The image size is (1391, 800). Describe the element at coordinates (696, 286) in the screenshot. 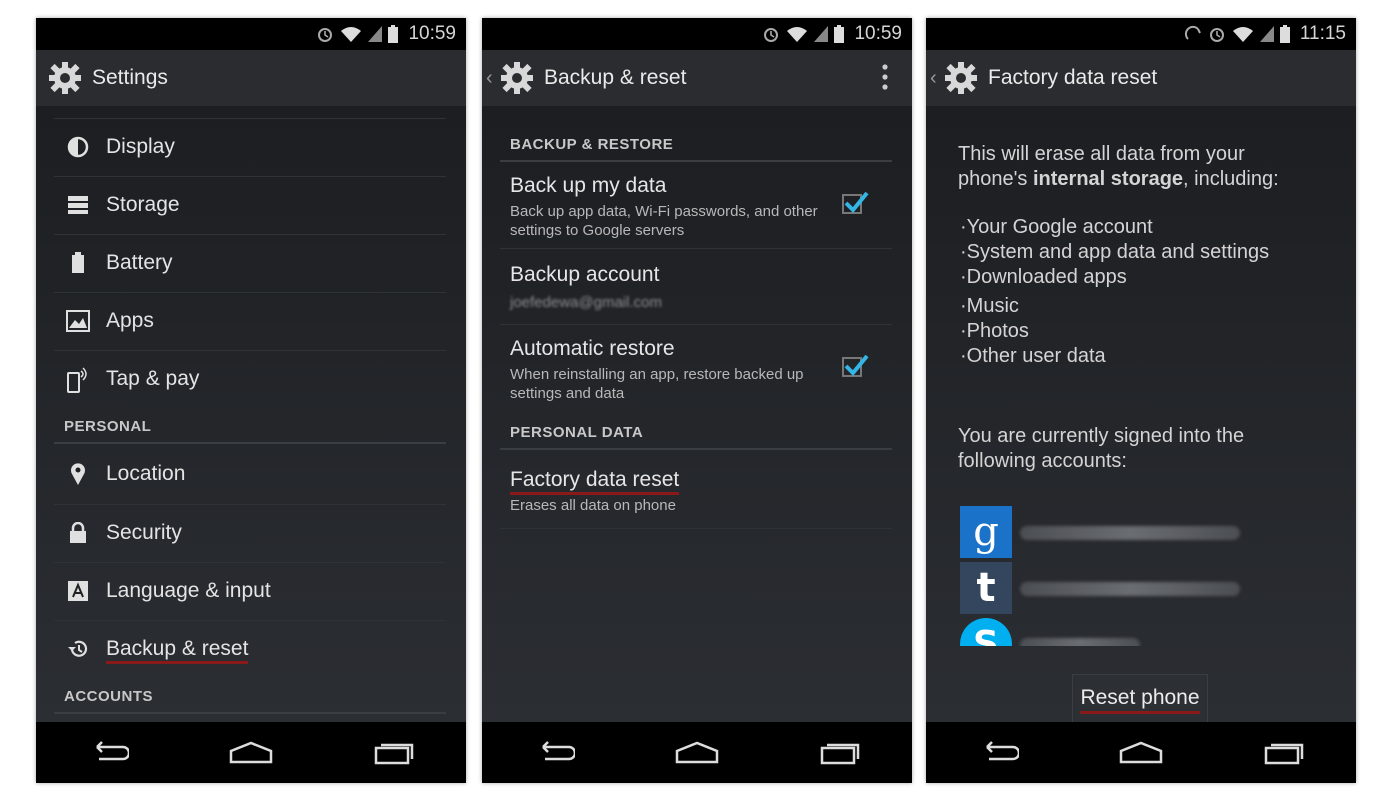

I see `pref-backup-account: Backup account joefedewa@gmail.com` at that location.